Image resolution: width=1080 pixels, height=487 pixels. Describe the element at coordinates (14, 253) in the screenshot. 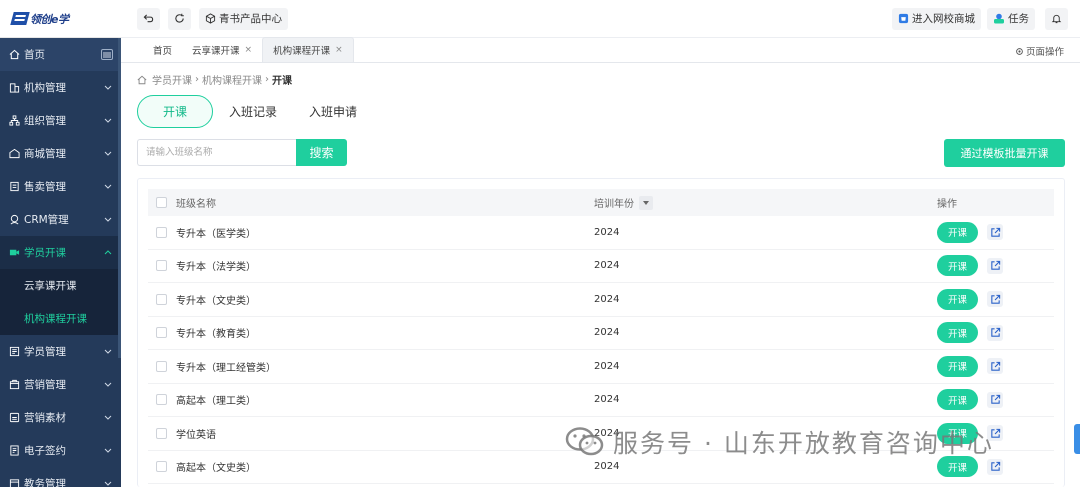

I see `video-icon` at that location.